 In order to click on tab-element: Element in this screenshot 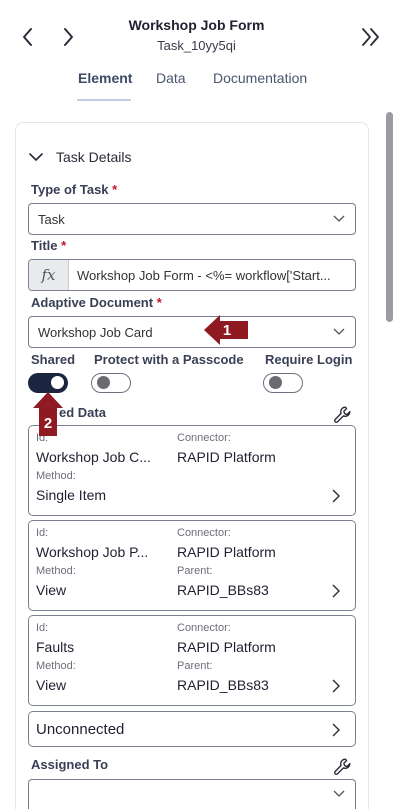, I will do `click(105, 78)`.